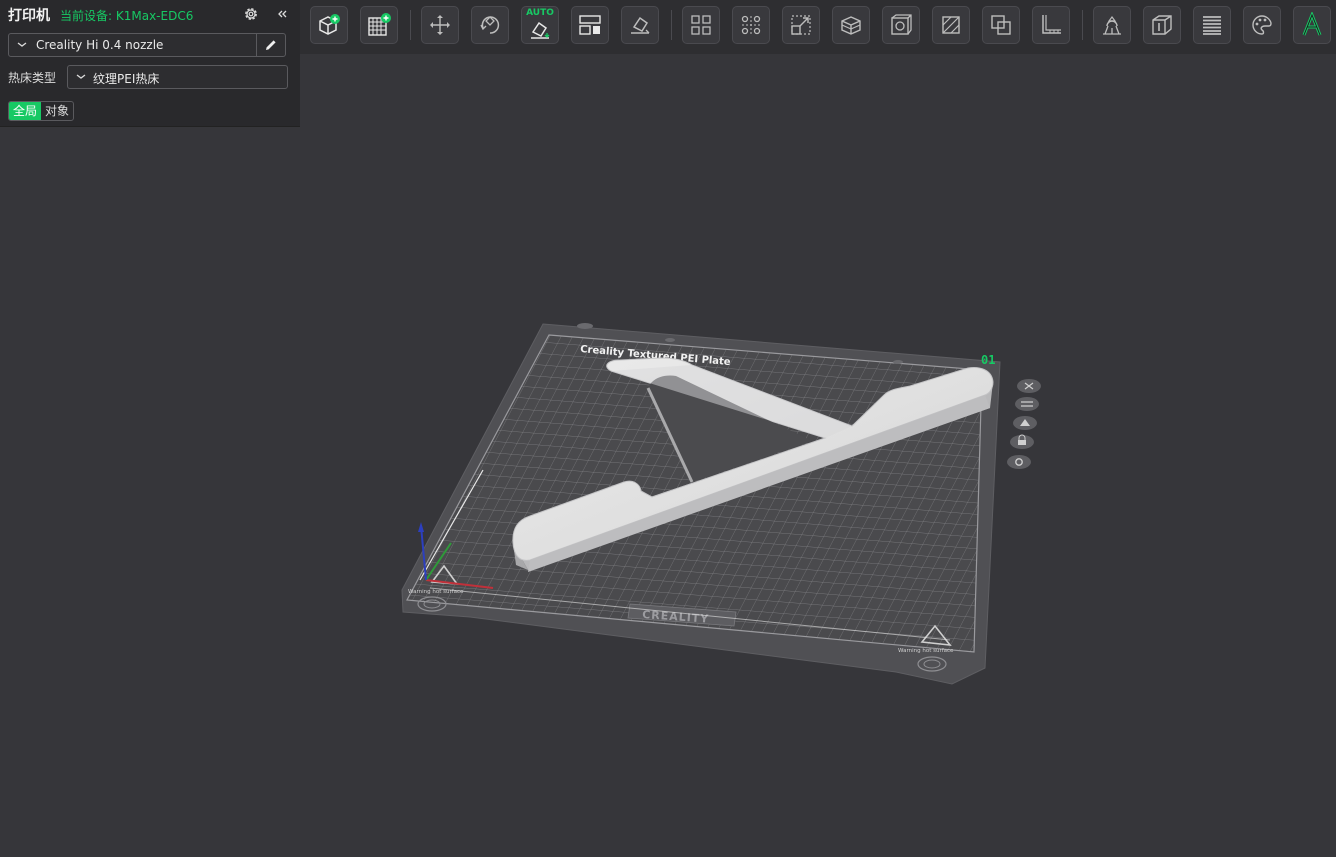 The height and width of the screenshot is (857, 1336). What do you see at coordinates (988, 360) in the screenshot?
I see `plate-number: 01` at bounding box center [988, 360].